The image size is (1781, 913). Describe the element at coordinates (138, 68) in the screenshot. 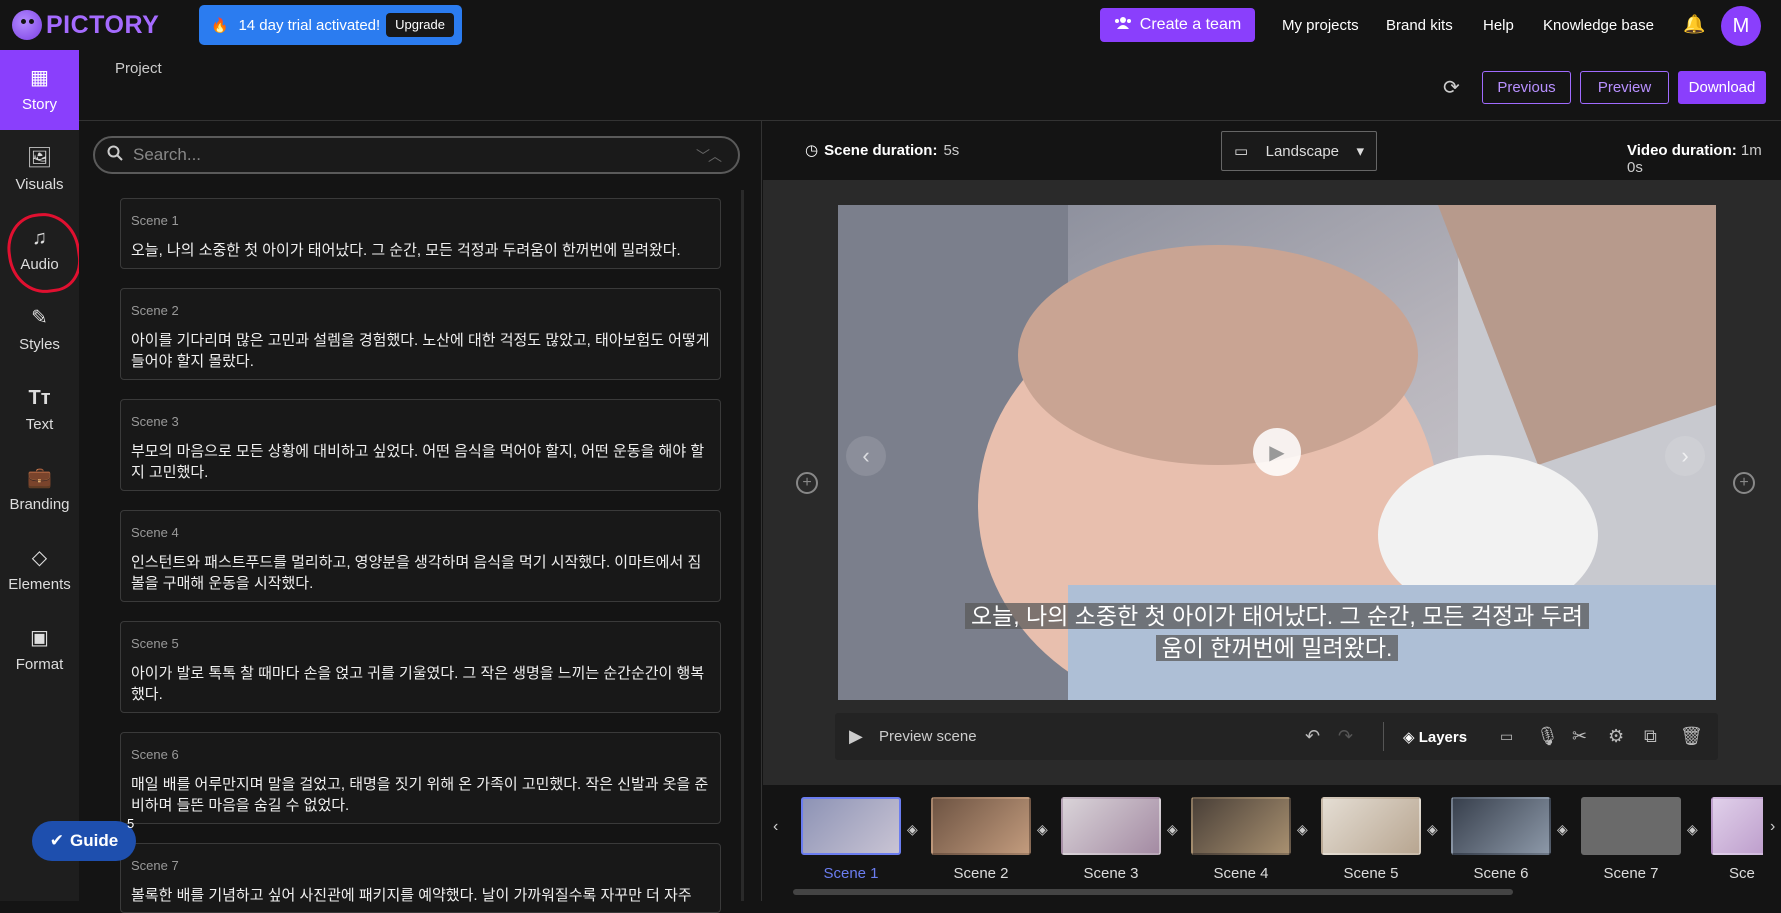

I see `breadcrumb: Project` at that location.